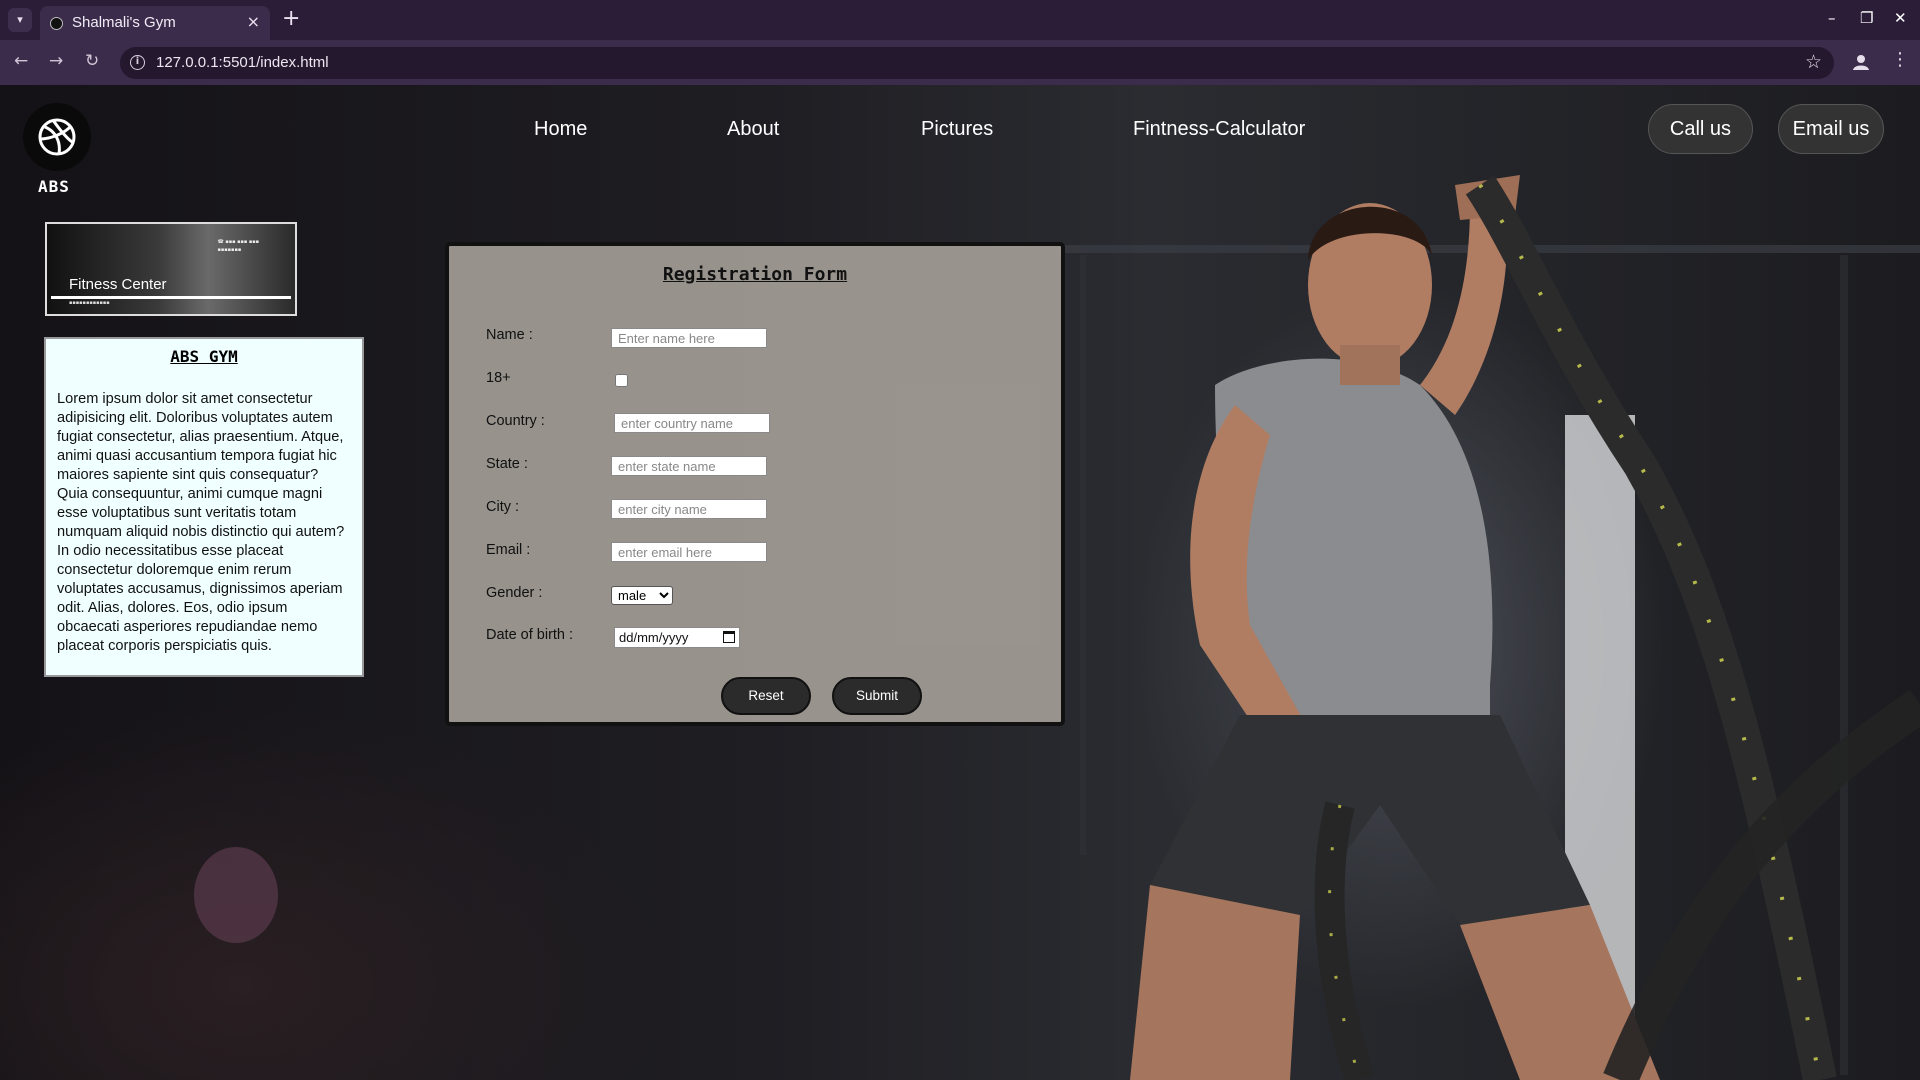 The width and height of the screenshot is (1920, 1080). I want to click on favicon-icon, so click(56, 23).